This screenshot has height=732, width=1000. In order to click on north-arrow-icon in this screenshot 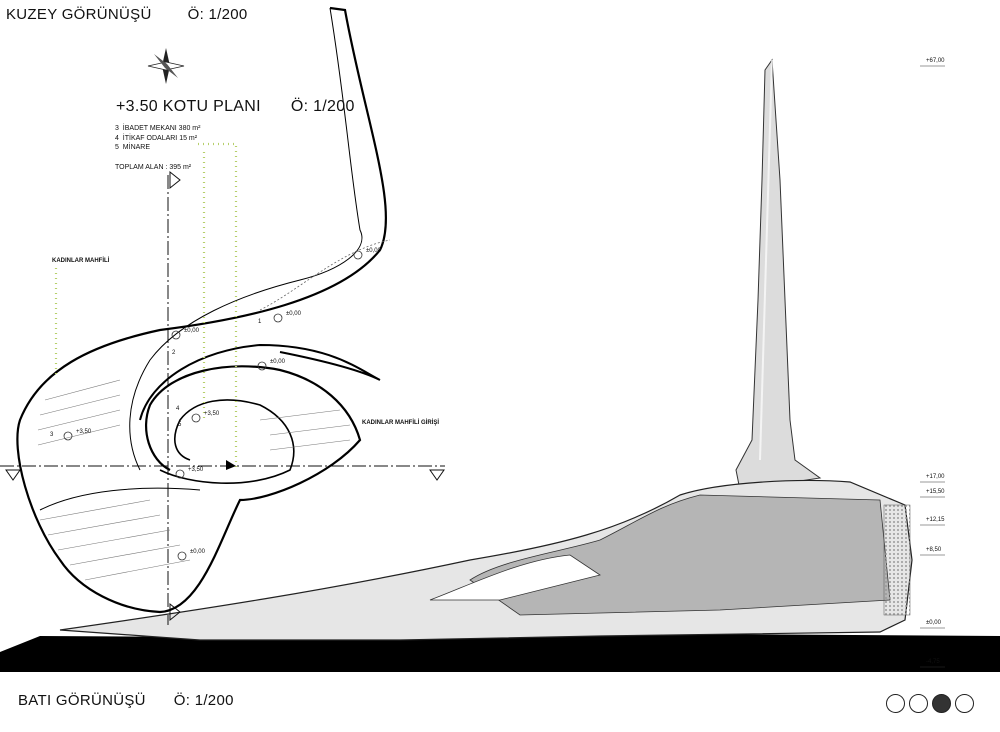, I will do `click(166, 66)`.